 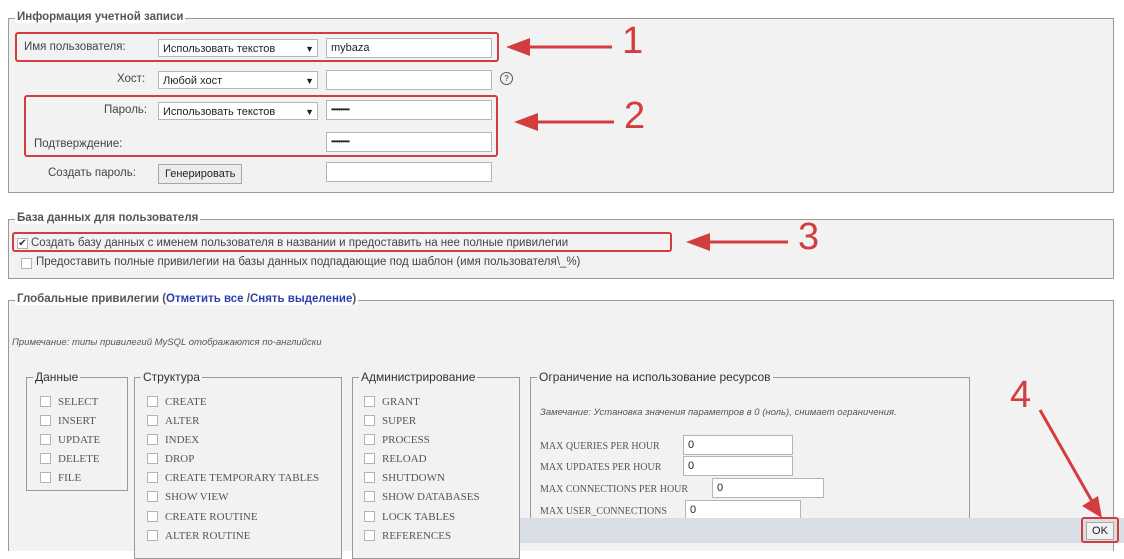 I want to click on arrow-1-head-icon, so click(x=518, y=47).